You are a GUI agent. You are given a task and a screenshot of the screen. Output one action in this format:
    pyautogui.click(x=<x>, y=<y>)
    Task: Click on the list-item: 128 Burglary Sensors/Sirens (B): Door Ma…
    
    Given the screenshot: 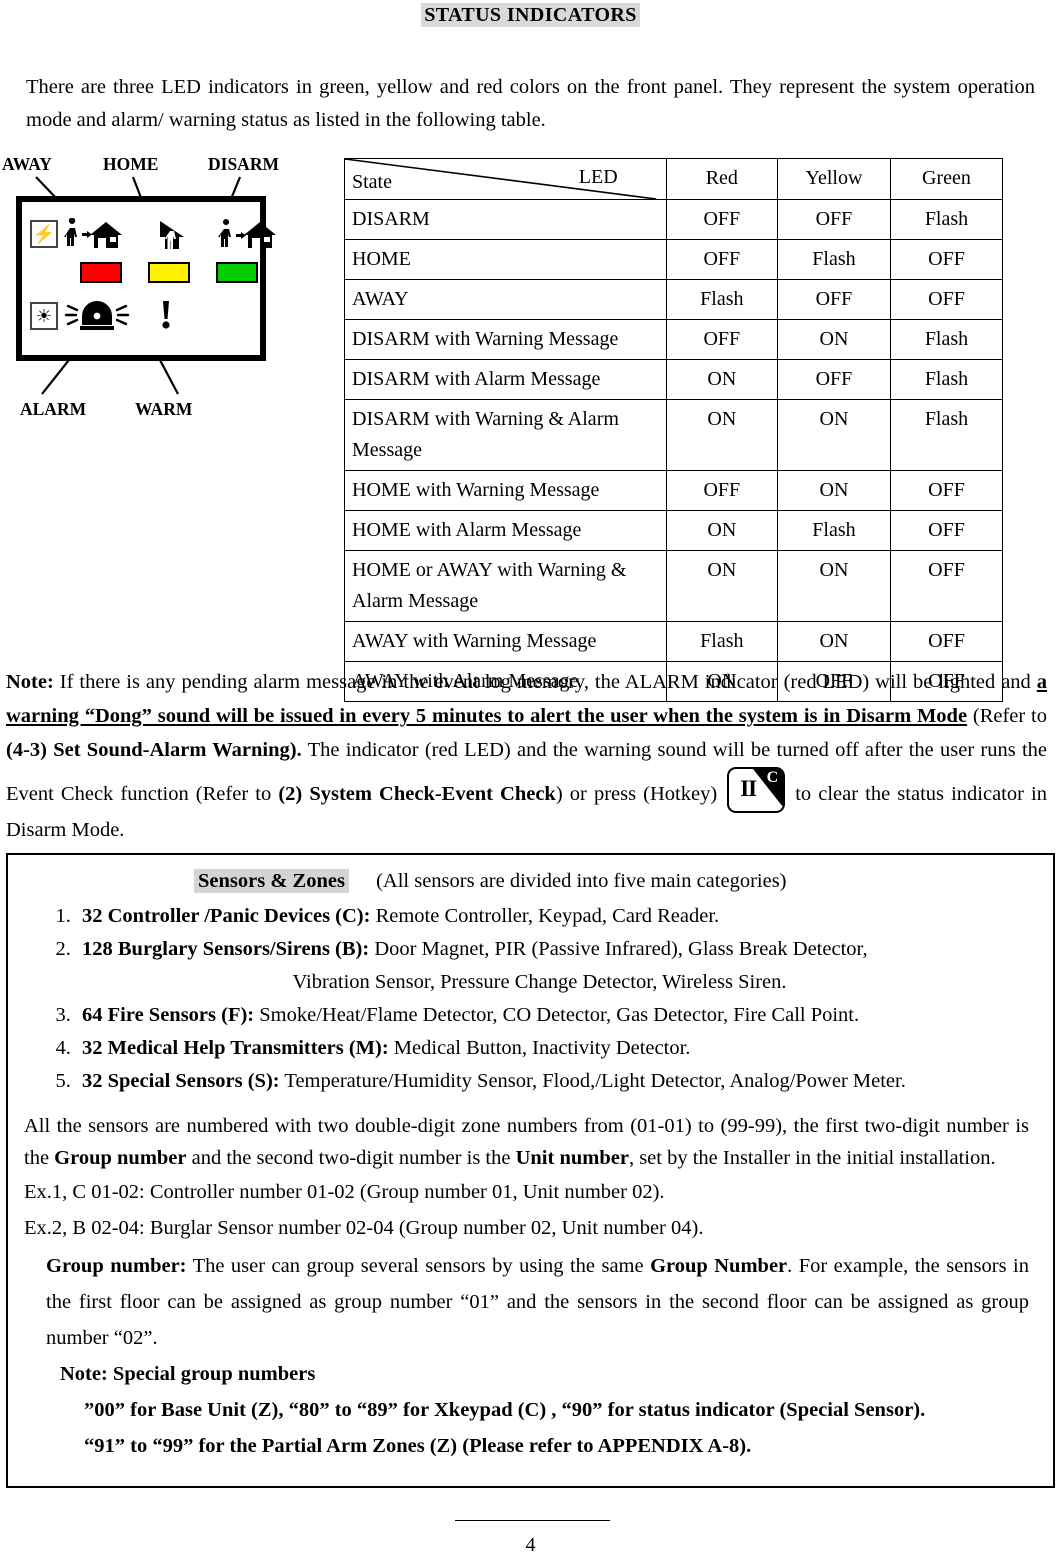 What is the action you would take?
    pyautogui.click(x=556, y=966)
    